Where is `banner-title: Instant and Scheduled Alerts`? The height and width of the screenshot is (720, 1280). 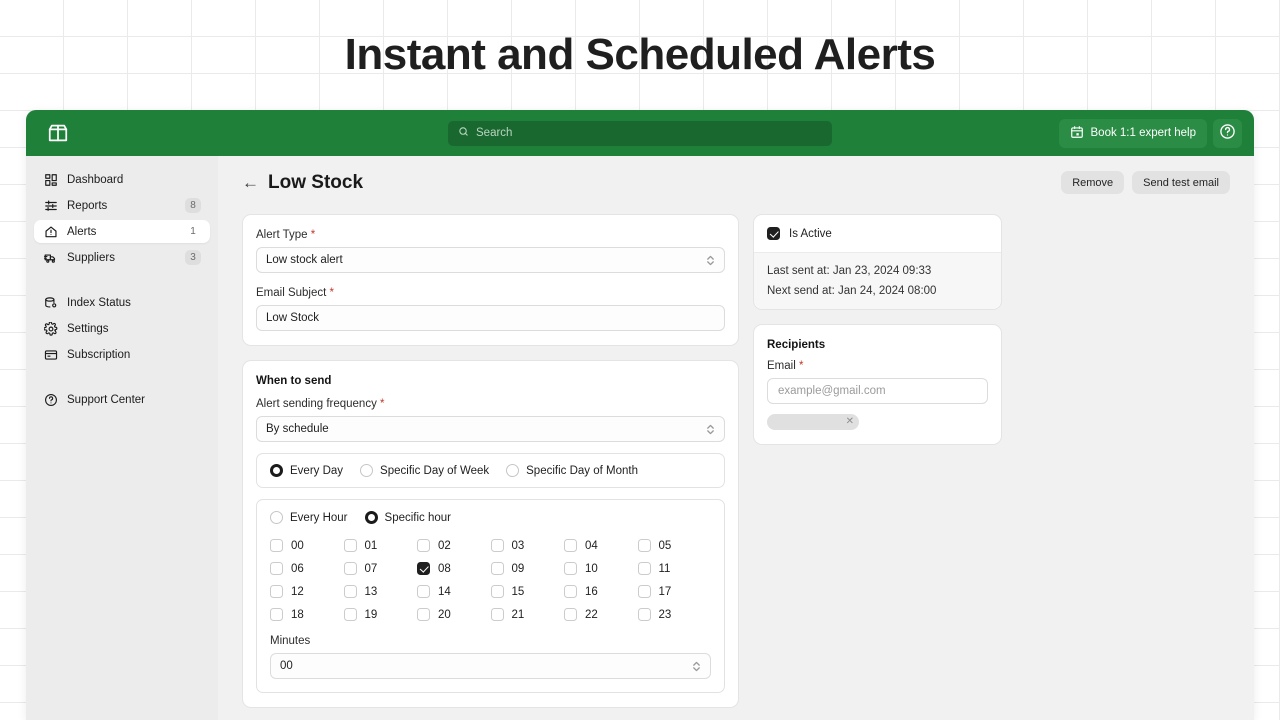
banner-title: Instant and Scheduled Alerts is located at coordinates (640, 54).